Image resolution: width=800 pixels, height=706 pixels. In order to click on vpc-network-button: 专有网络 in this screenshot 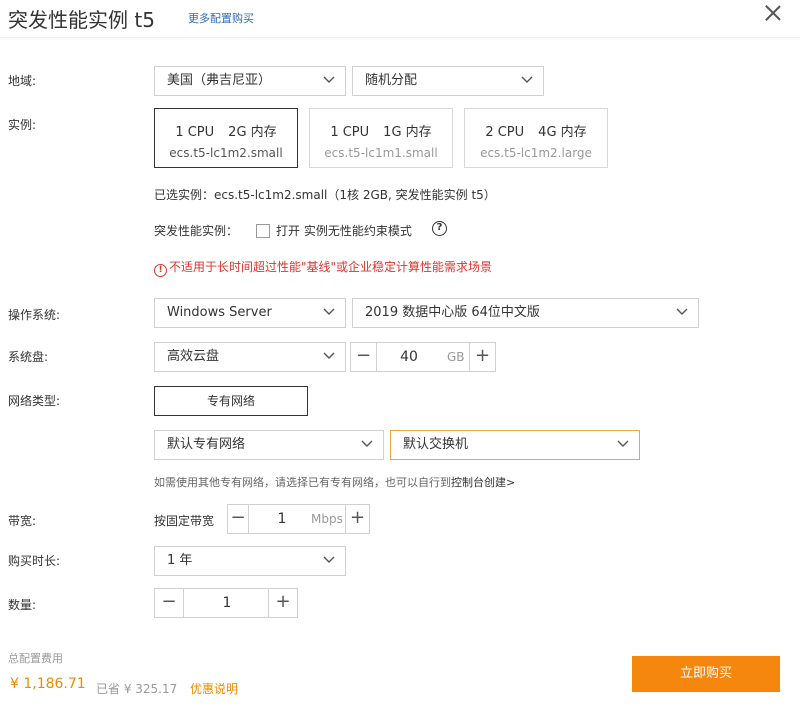, I will do `click(231, 401)`.